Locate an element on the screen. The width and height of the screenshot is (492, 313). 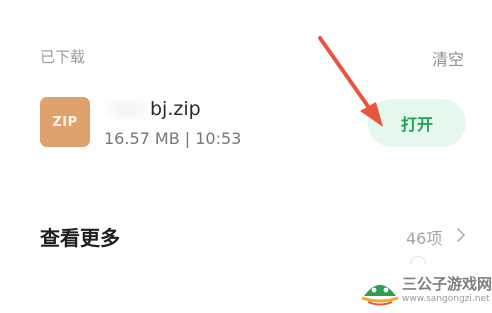
file-name: bj.zip is located at coordinates (175, 109).